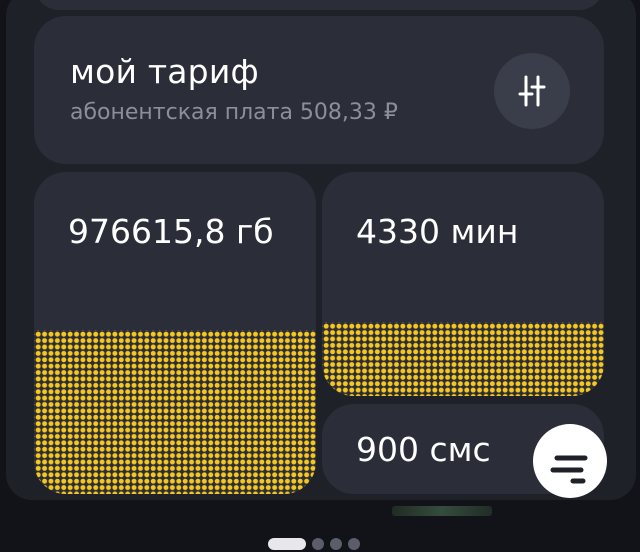  I want to click on sms-remaining: 900 смс, so click(423, 449).